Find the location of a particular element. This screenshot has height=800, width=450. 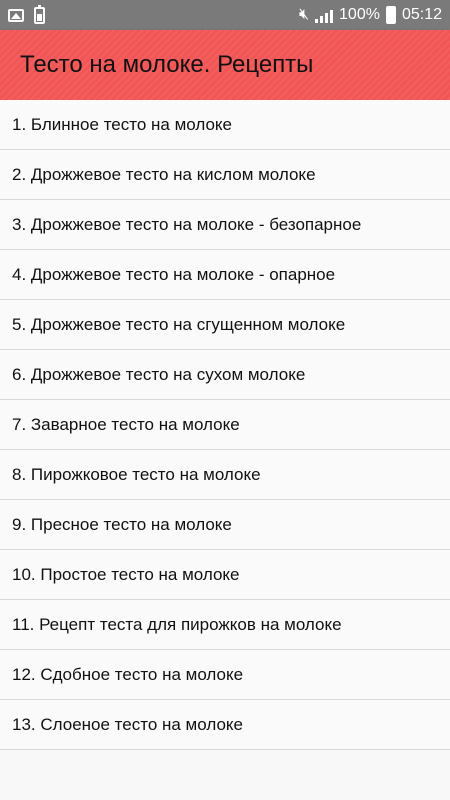

battery-percent: 100% is located at coordinates (359, 14).